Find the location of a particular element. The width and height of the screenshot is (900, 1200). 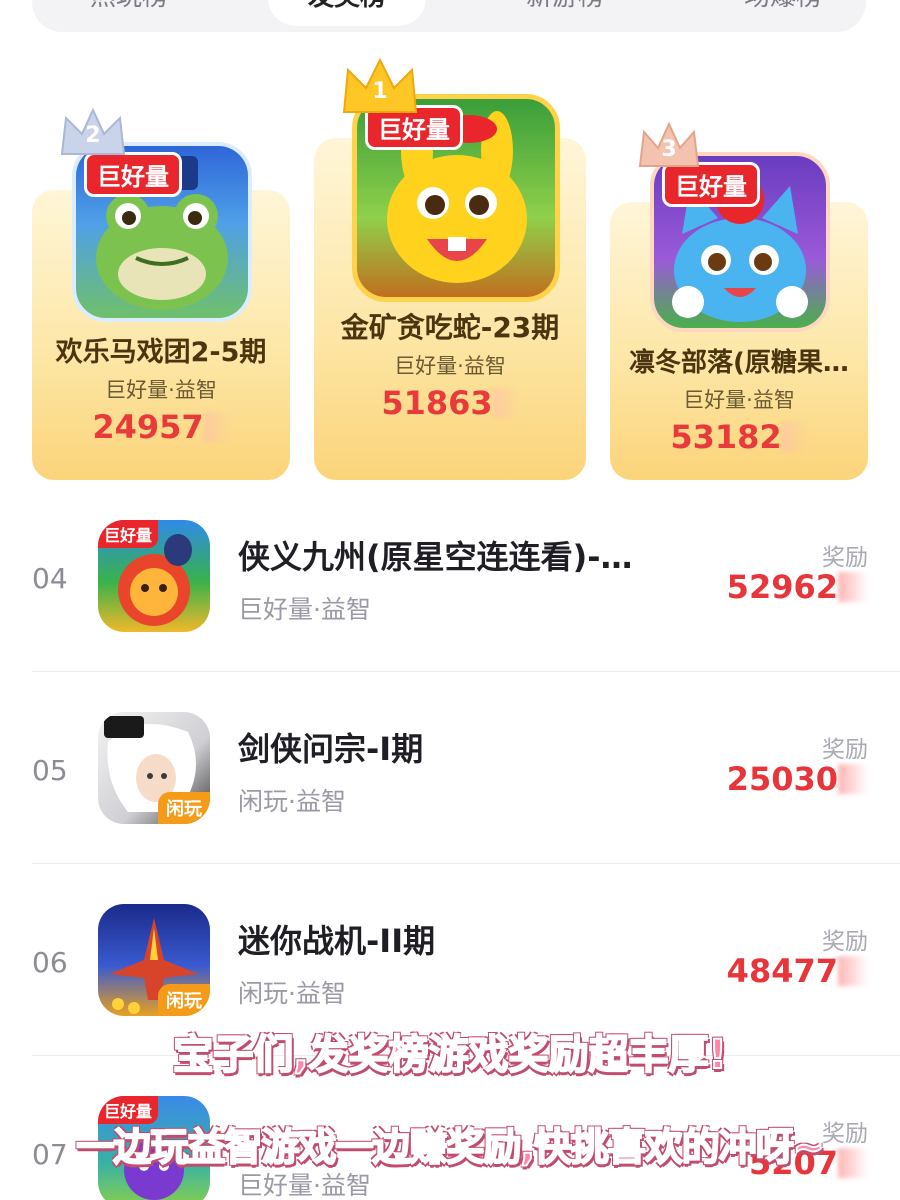

rank-number: 05 is located at coordinates (50, 770).